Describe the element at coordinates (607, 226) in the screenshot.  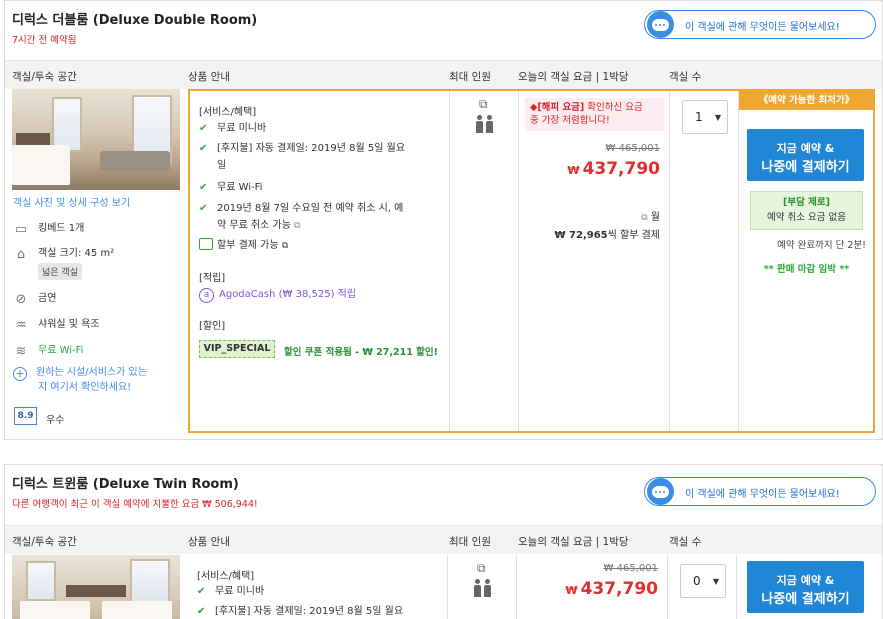
I see `monthly-installment: ⧉ 월 ₩ 72,965씩 할부 결제` at that location.